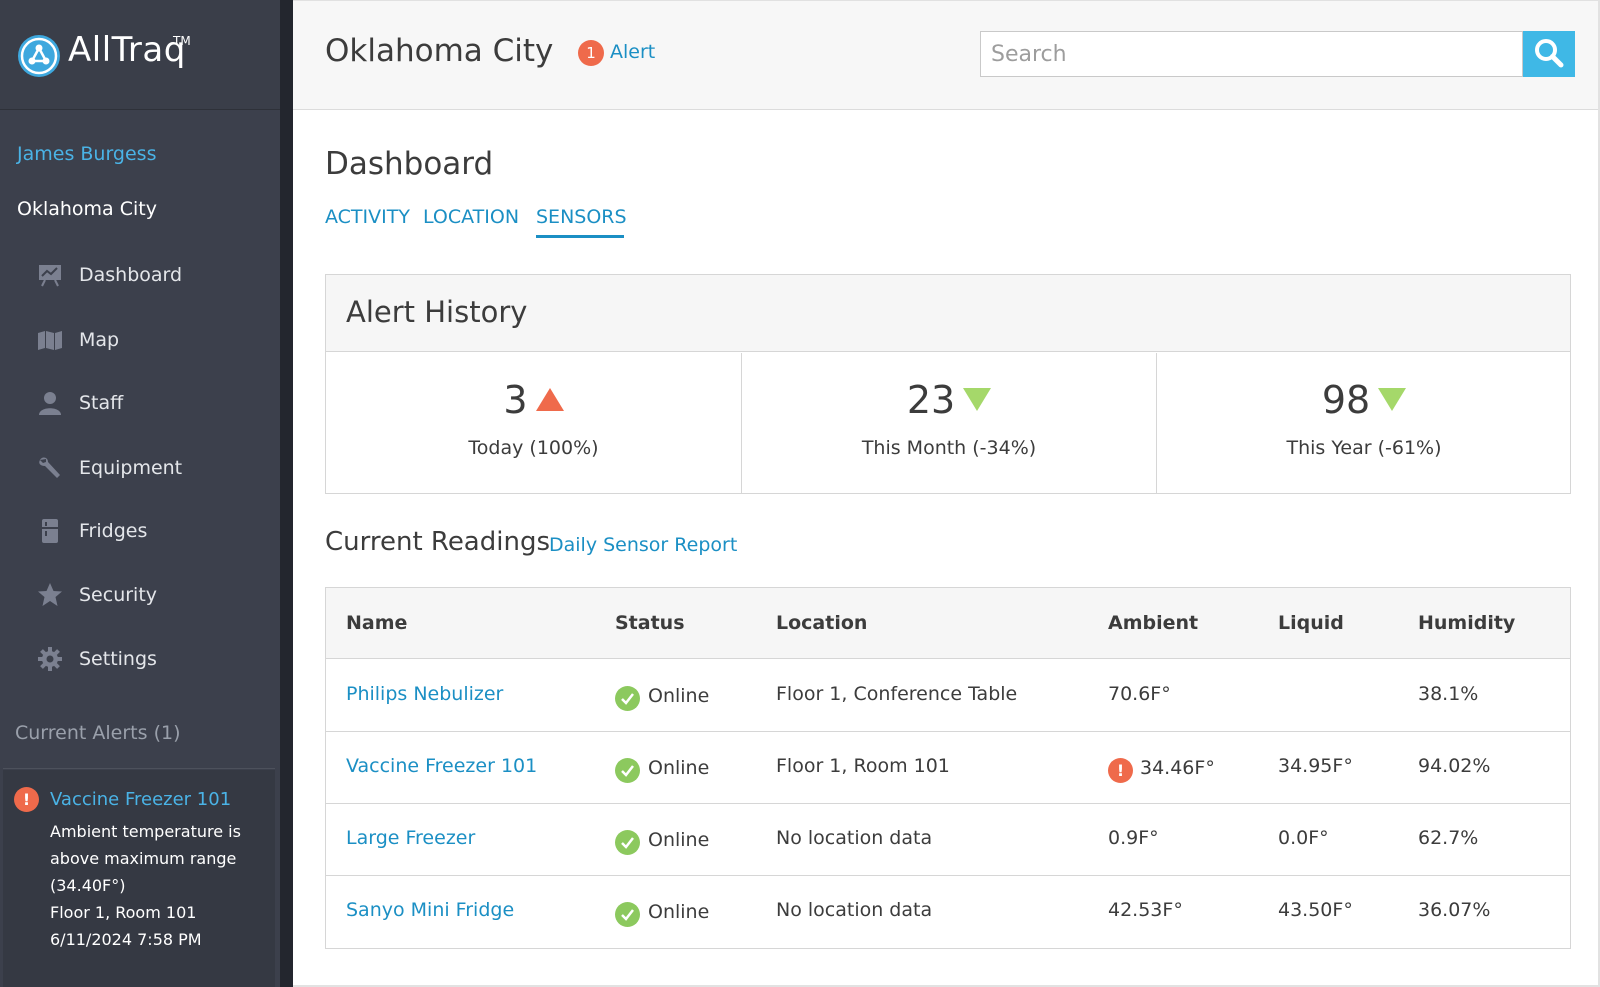  What do you see at coordinates (139, 768) in the screenshot?
I see `divider` at bounding box center [139, 768].